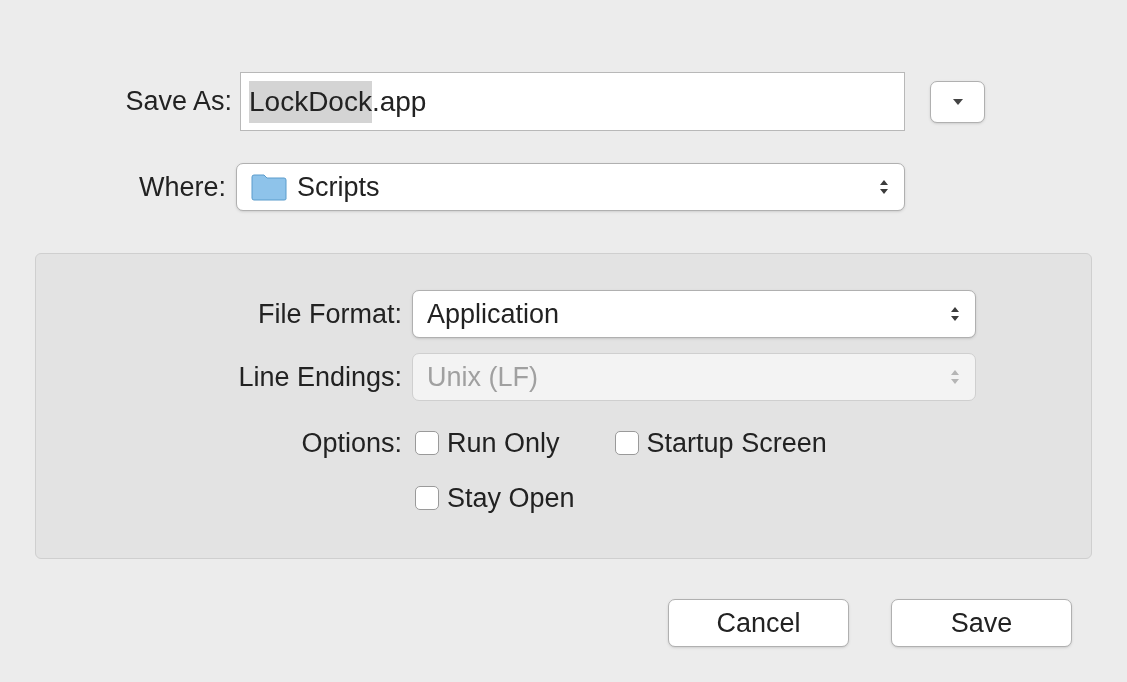 Image resolution: width=1127 pixels, height=682 pixels. What do you see at coordinates (981, 623) in the screenshot?
I see `dialog-button: Save` at bounding box center [981, 623].